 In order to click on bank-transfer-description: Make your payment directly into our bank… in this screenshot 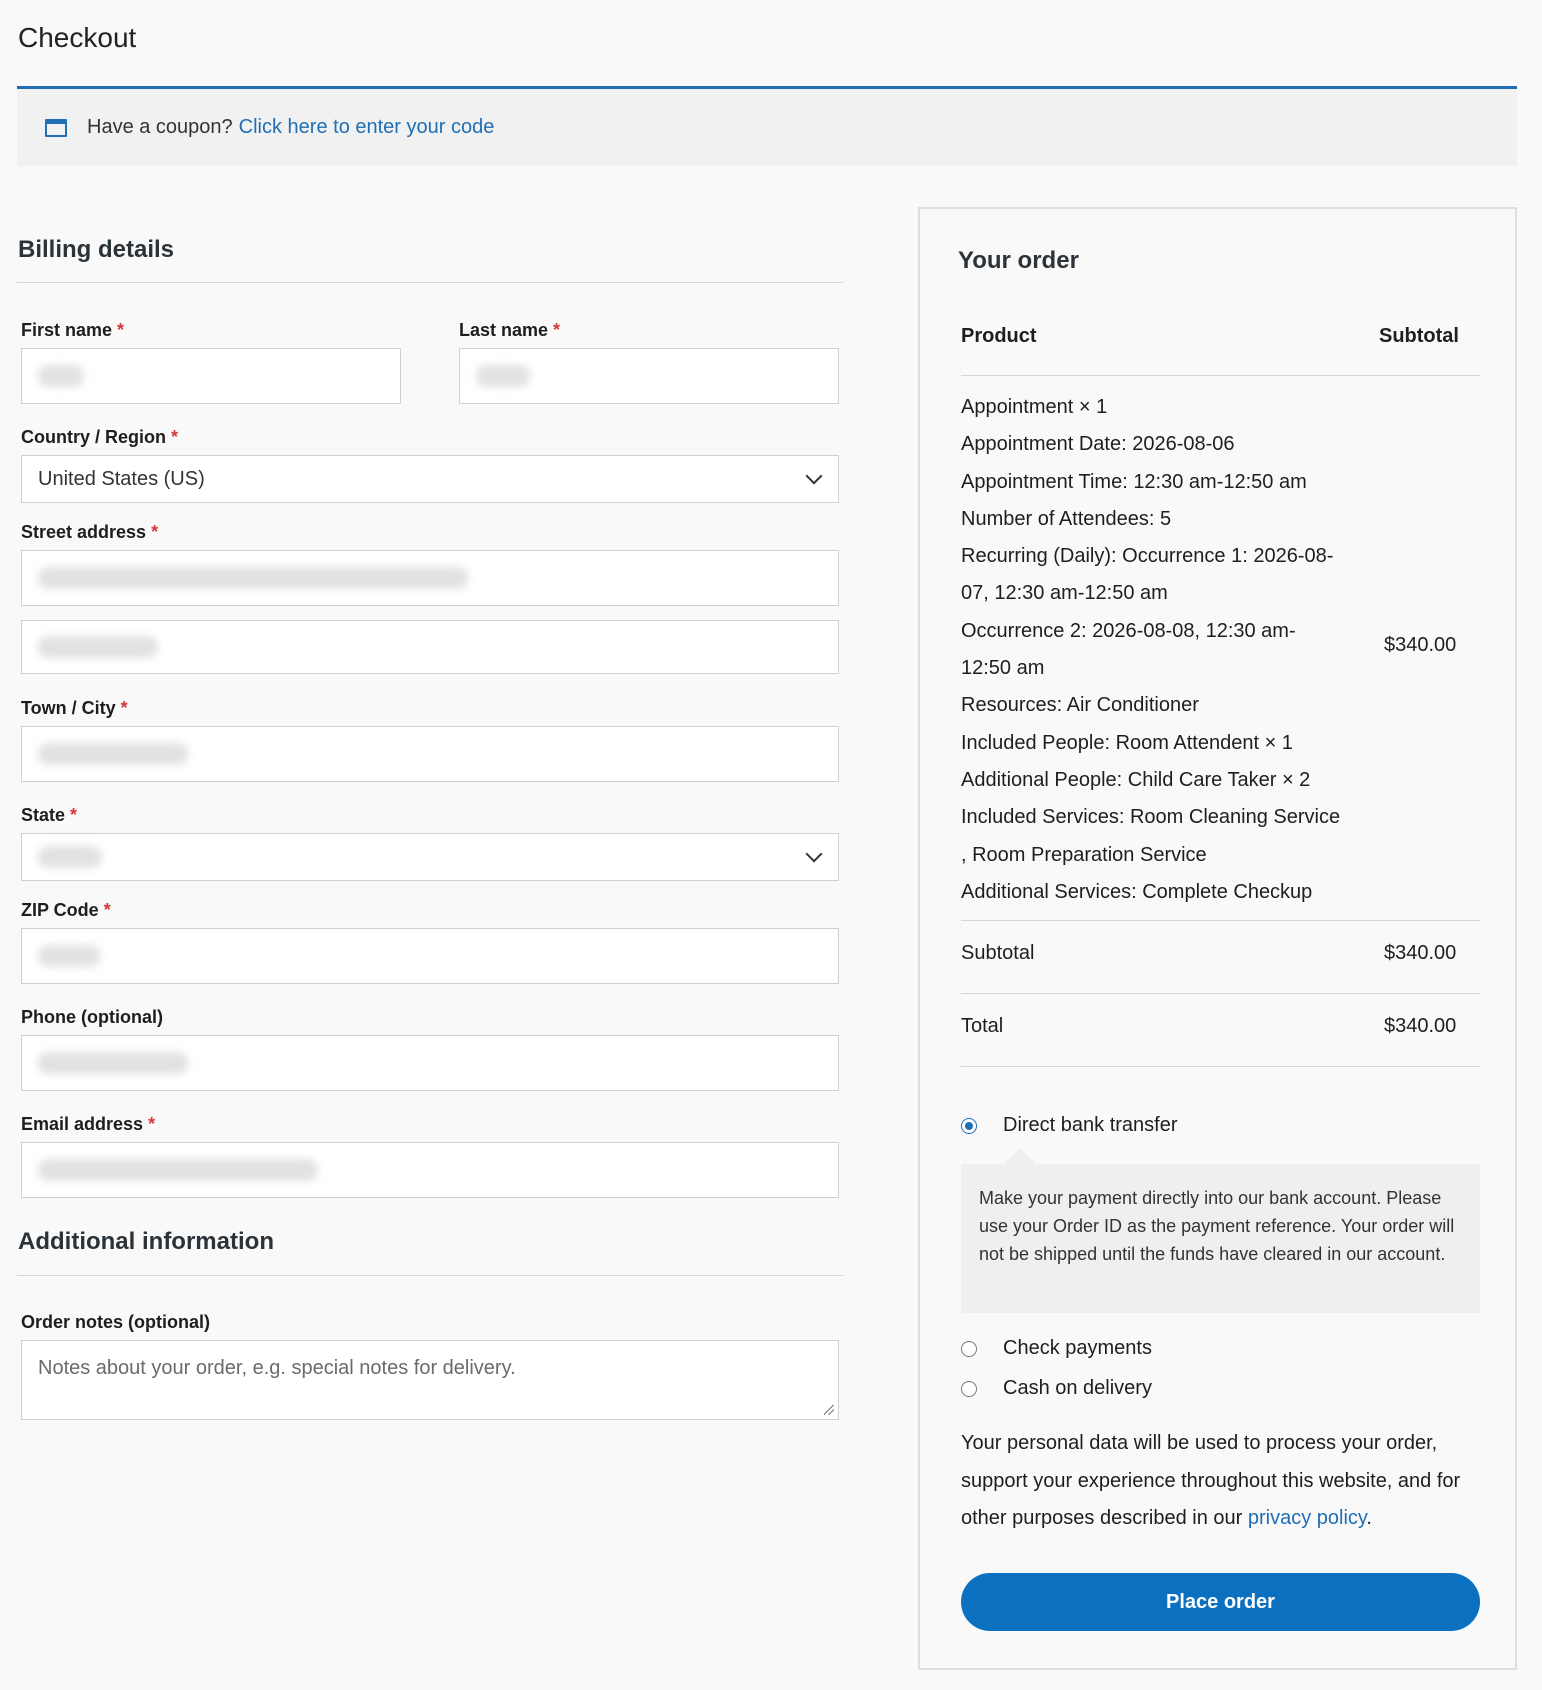, I will do `click(1220, 1238)`.